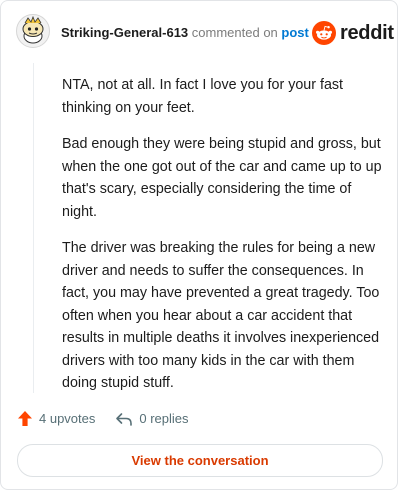 This screenshot has height=492, width=400. I want to click on upvote-arrow-icon, so click(25, 418).